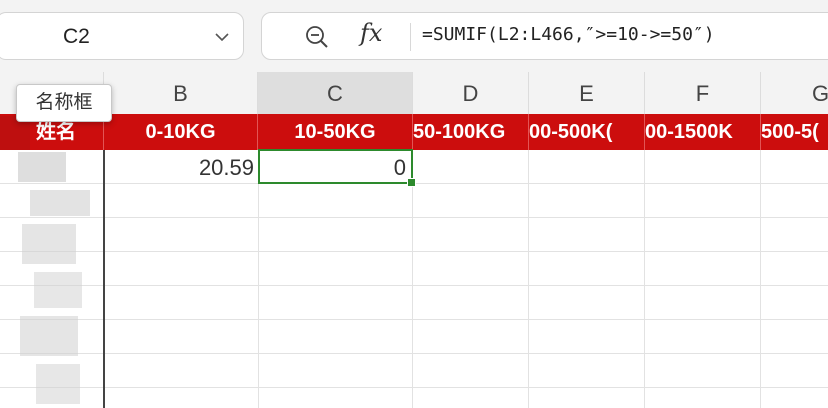 This screenshot has height=408, width=828. What do you see at coordinates (335, 93) in the screenshot?
I see `column-header-c: C` at bounding box center [335, 93].